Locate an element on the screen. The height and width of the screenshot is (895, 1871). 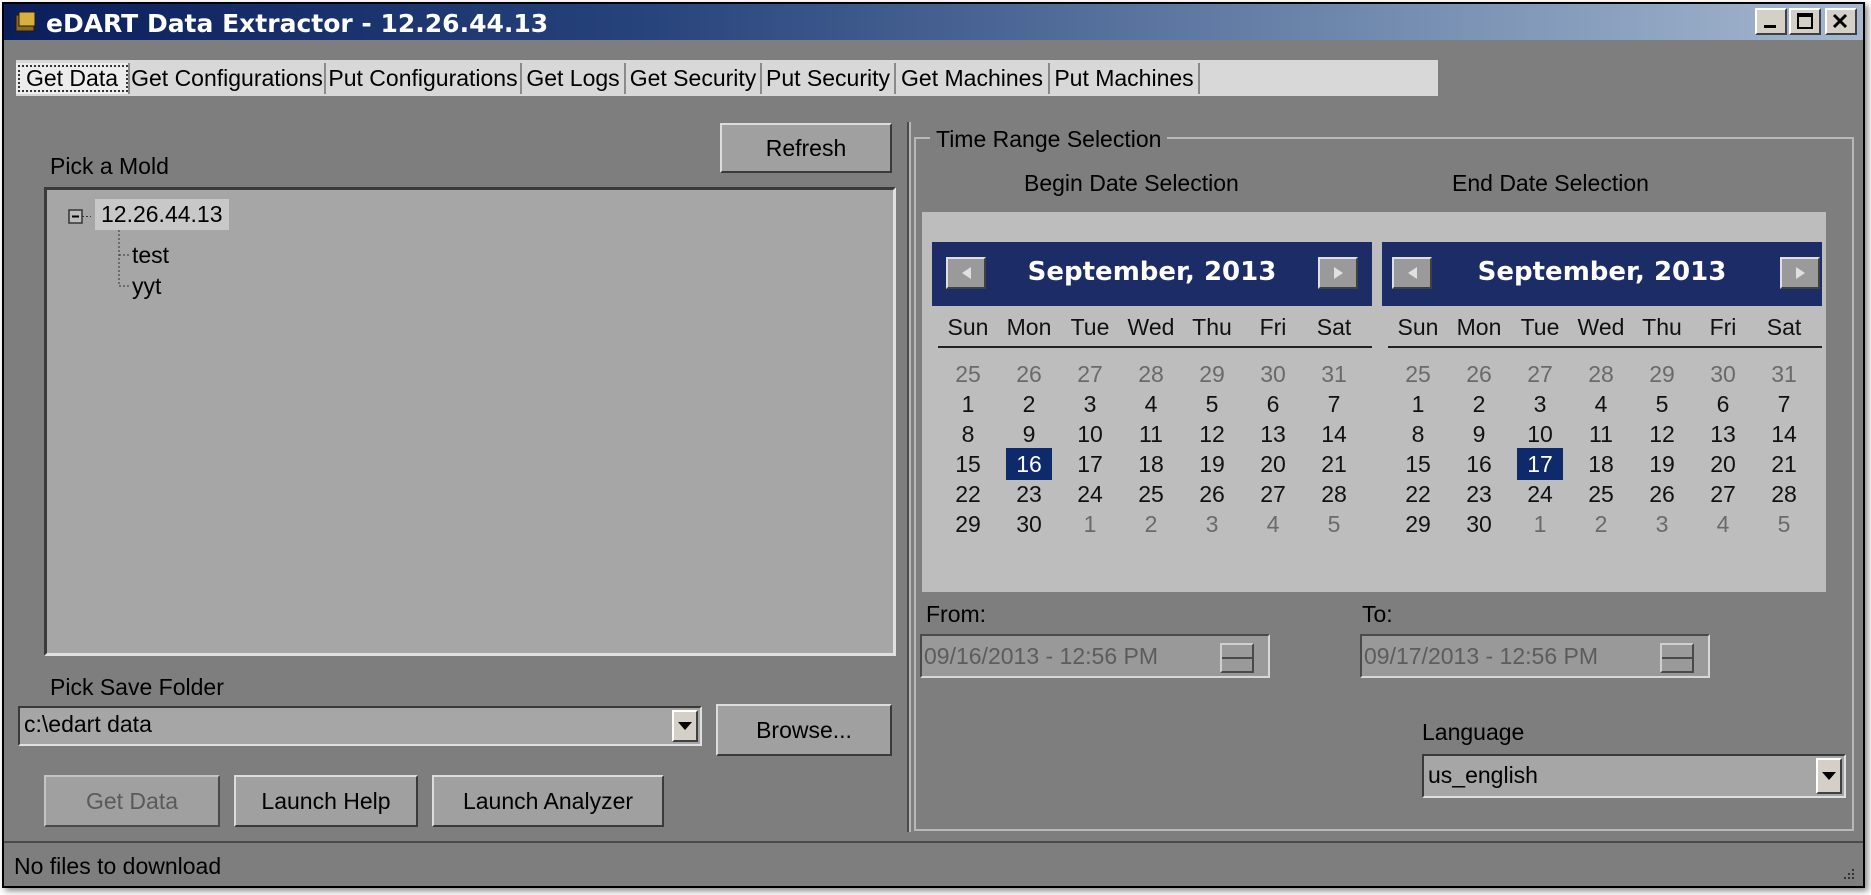
calendar-day: 15 is located at coordinates (1418, 464).